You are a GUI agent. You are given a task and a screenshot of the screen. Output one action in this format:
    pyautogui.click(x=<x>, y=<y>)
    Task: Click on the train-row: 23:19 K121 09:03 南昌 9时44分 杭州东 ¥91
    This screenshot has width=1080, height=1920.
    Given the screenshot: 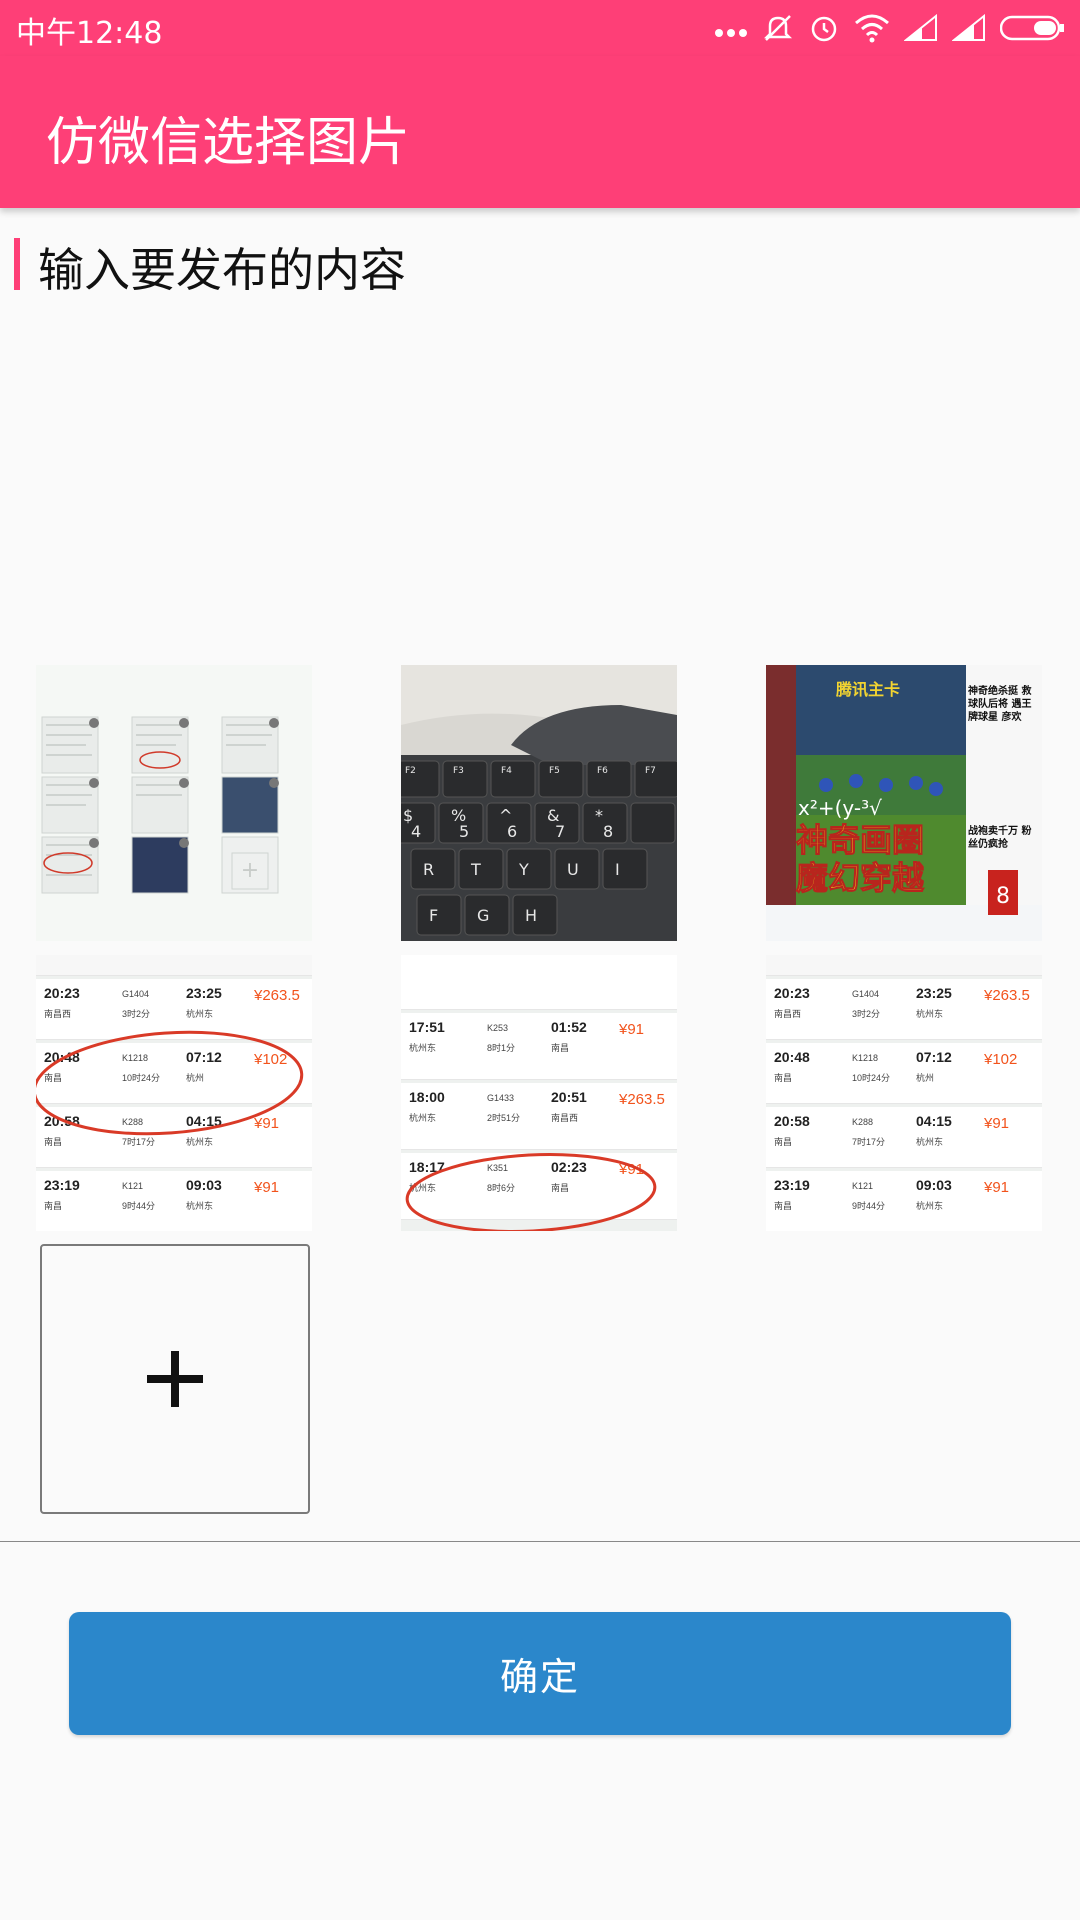 What is the action you would take?
    pyautogui.click(x=904, y=1201)
    